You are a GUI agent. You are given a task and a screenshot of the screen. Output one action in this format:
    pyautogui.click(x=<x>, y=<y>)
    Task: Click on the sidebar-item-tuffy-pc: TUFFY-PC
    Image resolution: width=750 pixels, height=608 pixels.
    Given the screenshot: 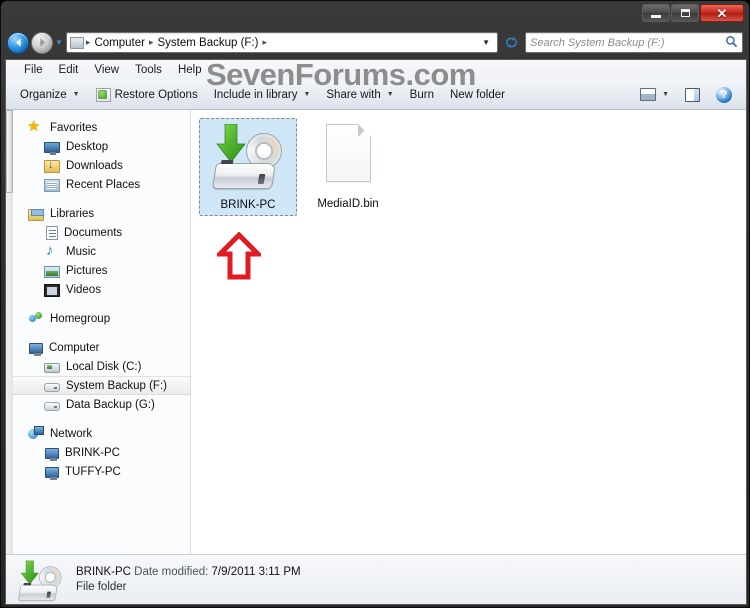 What is the action you would take?
    pyautogui.click(x=98, y=471)
    